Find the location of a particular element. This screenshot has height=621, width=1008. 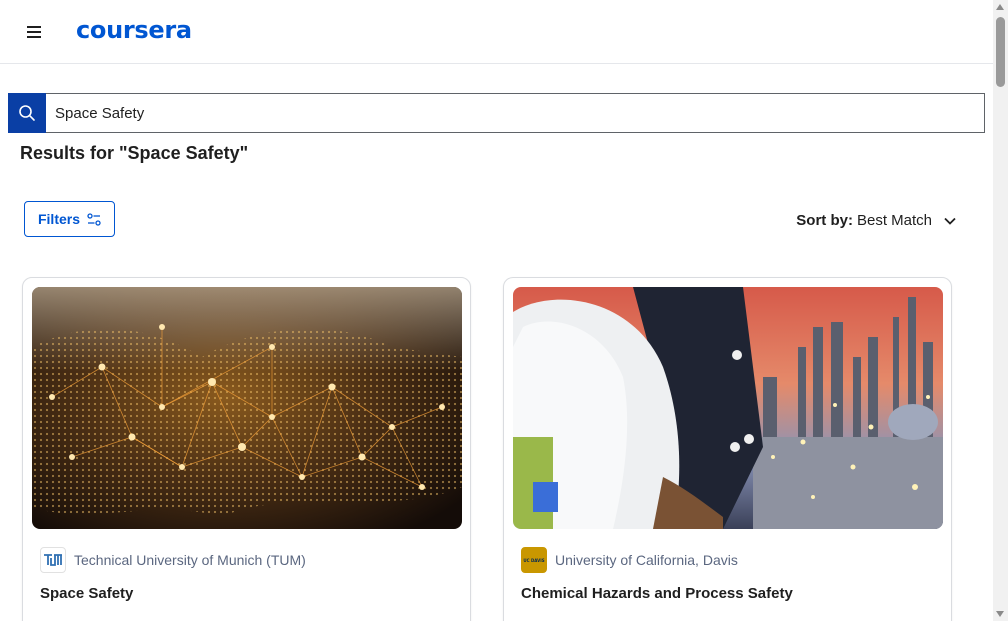

sort-value: Best Match is located at coordinates (894, 220).